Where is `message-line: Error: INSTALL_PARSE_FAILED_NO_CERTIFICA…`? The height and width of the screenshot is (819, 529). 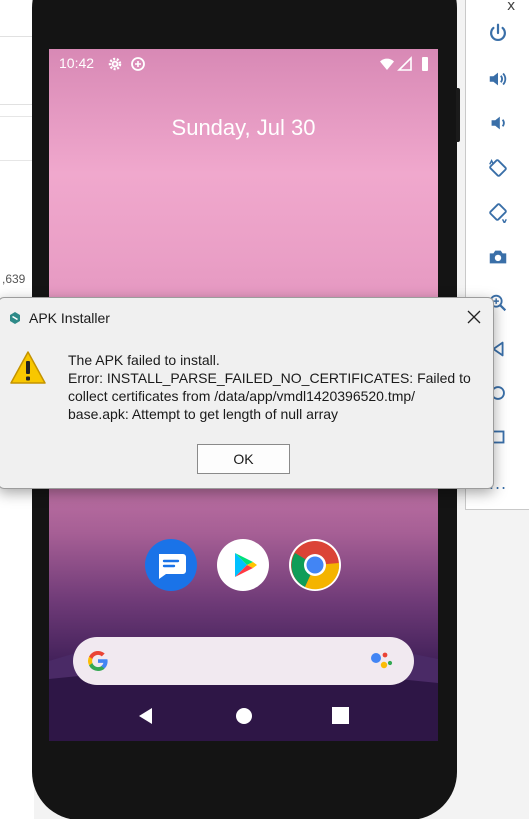 message-line: Error: INSTALL_PARSE_FAILED_NO_CERTIFICA… is located at coordinates (269, 378).